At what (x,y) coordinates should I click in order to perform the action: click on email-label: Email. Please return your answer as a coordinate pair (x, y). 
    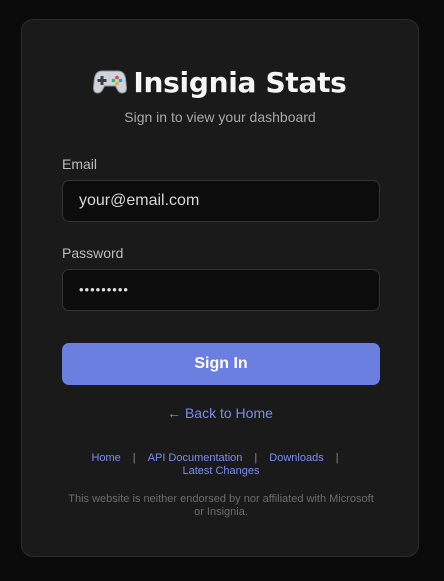
    Looking at the image, I should click on (80, 164).